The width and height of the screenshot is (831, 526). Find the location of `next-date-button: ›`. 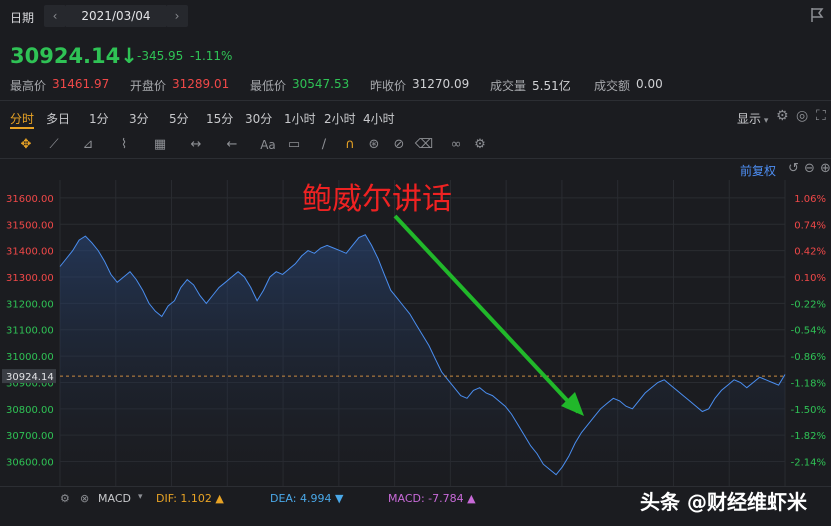

next-date-button: › is located at coordinates (177, 16).